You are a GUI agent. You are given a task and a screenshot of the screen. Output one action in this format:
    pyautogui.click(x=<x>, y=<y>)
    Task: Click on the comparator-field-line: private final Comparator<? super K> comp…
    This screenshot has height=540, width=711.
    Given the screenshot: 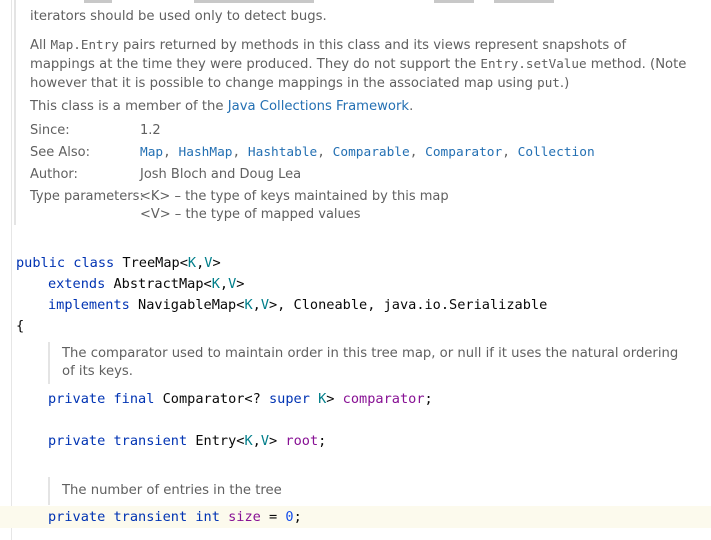 What is the action you would take?
    pyautogui.click(x=240, y=399)
    